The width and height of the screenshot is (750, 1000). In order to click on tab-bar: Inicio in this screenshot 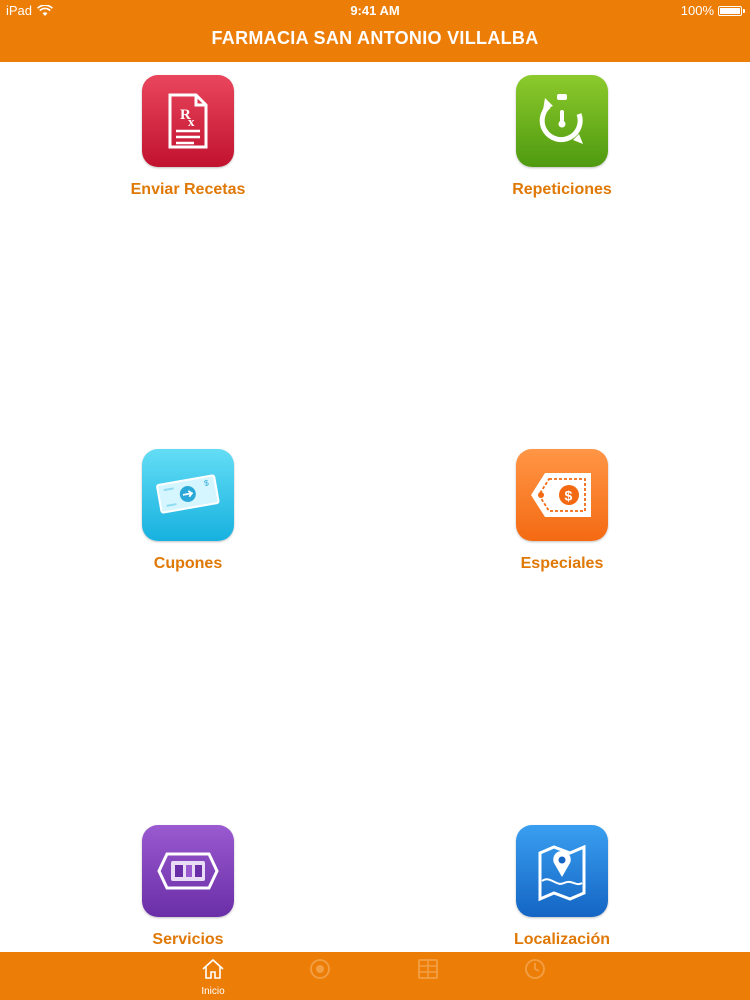, I will do `click(375, 976)`.